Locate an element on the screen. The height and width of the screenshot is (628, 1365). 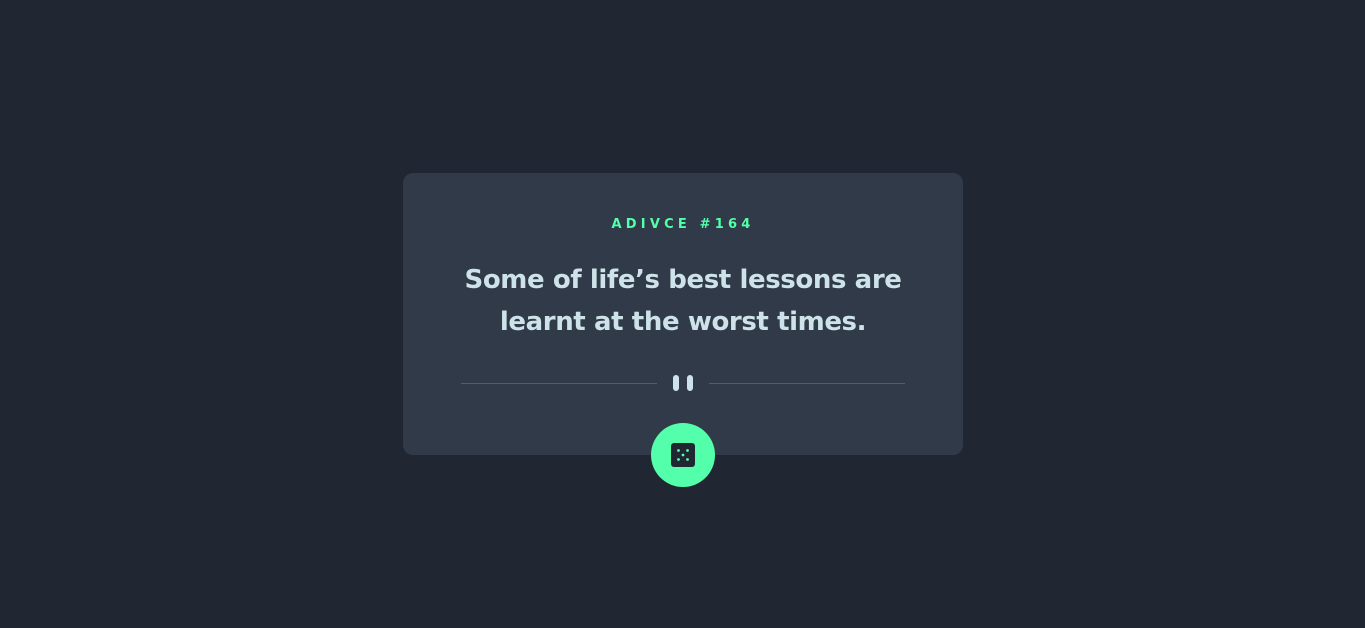
pause-bar-left is located at coordinates (676, 383).